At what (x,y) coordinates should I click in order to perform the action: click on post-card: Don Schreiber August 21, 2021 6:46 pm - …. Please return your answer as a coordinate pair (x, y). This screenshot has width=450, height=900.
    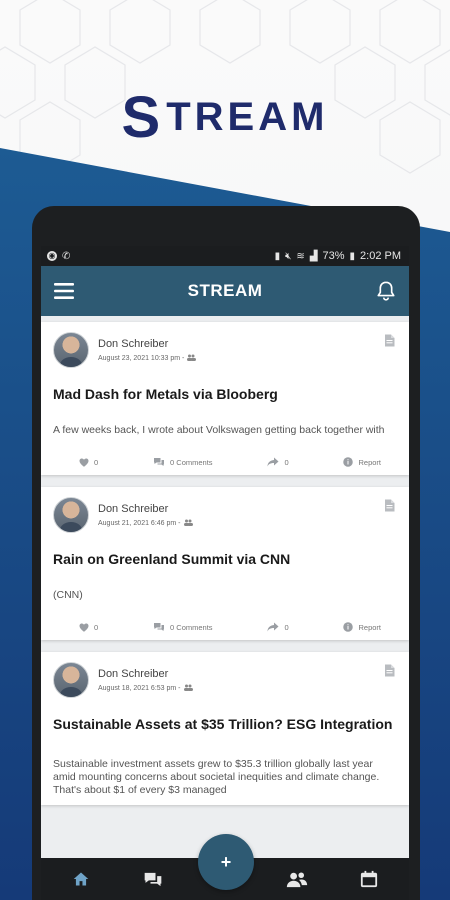
    Looking at the image, I should click on (225, 563).